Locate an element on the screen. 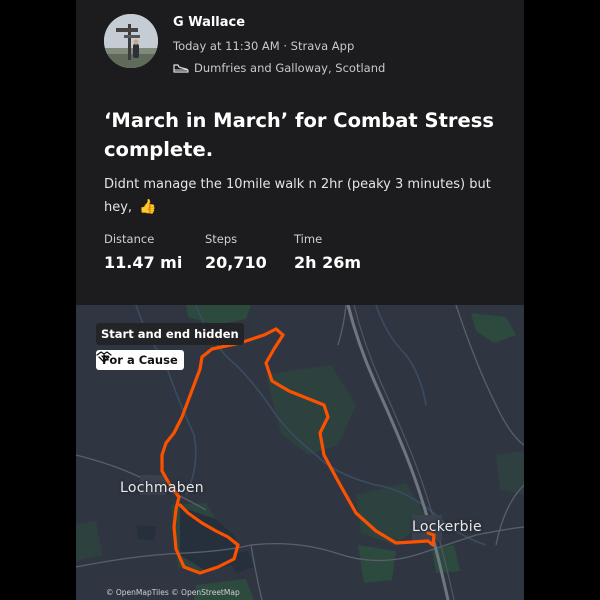 The width and height of the screenshot is (600, 600). location-text: Dumfries and Galloway, Scotland is located at coordinates (290, 68).